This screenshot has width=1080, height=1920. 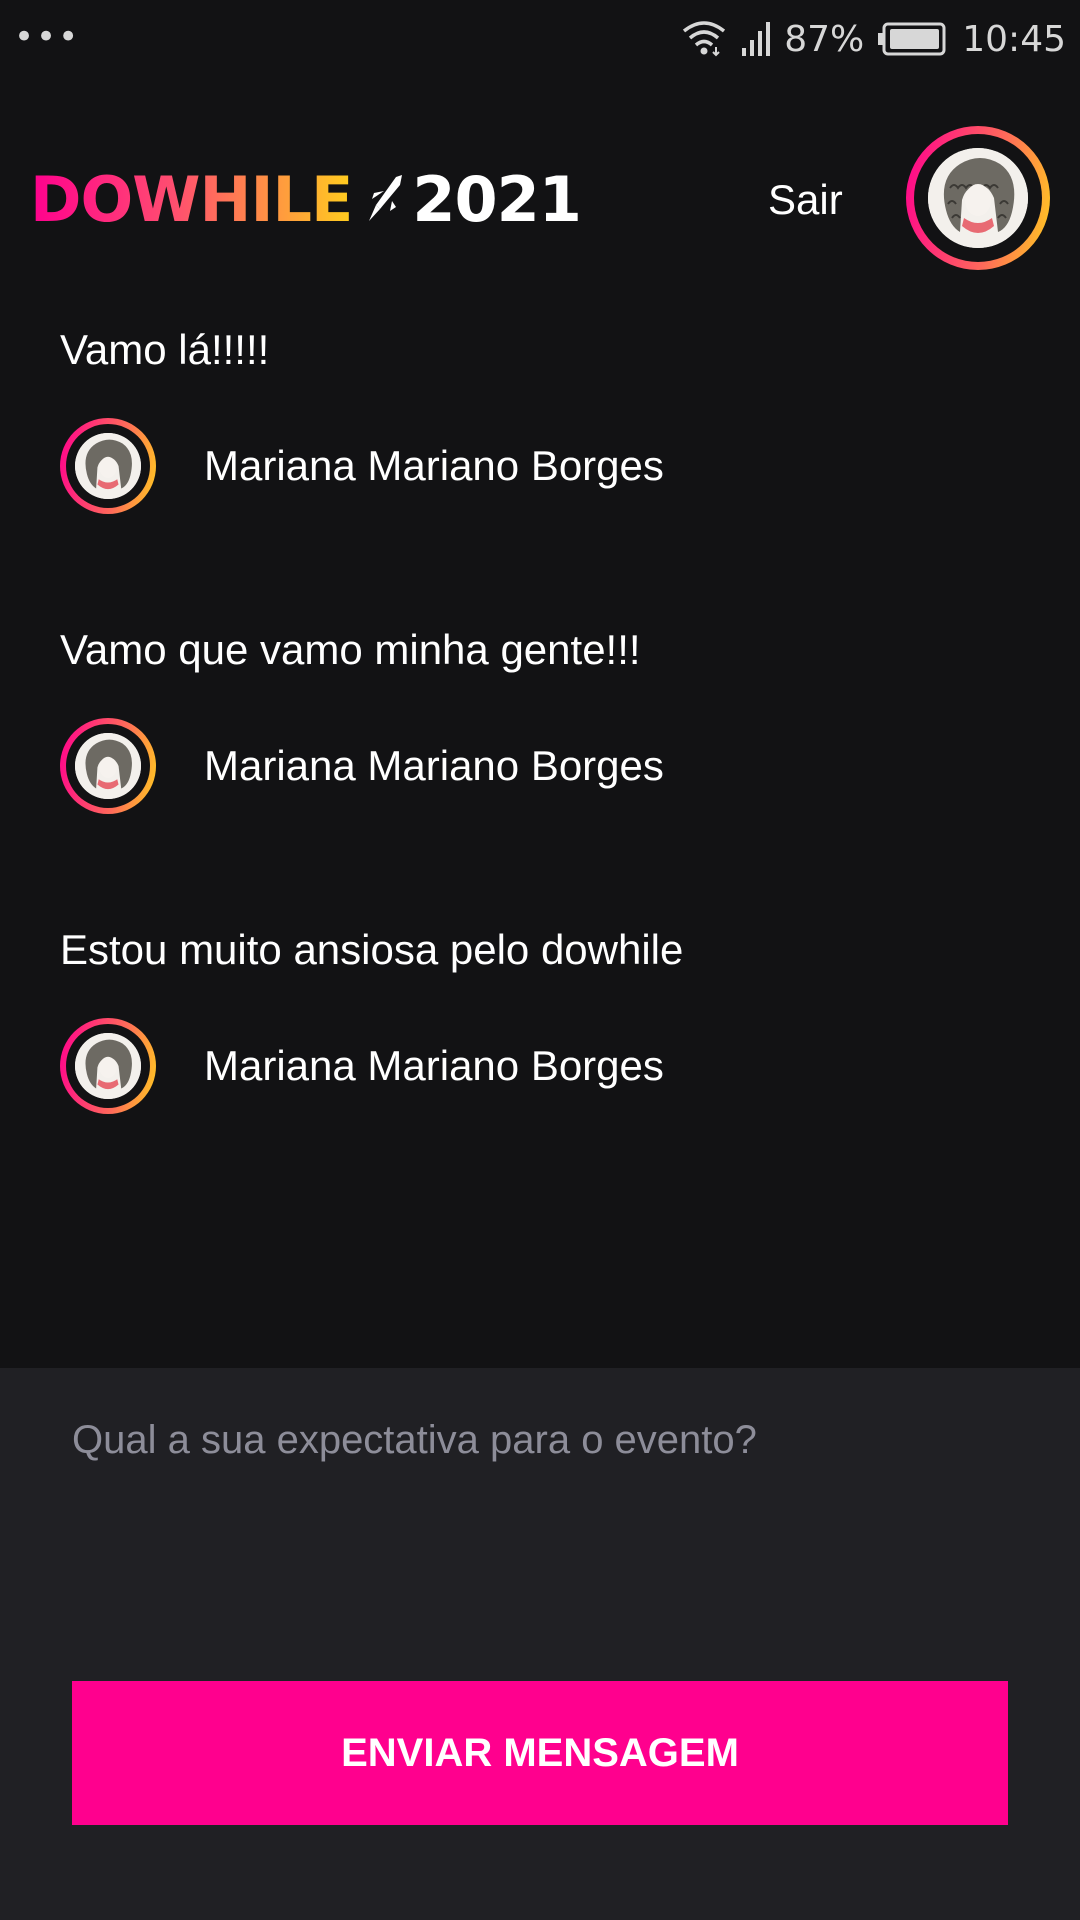 What do you see at coordinates (755, 39) in the screenshot?
I see `signal-icon` at bounding box center [755, 39].